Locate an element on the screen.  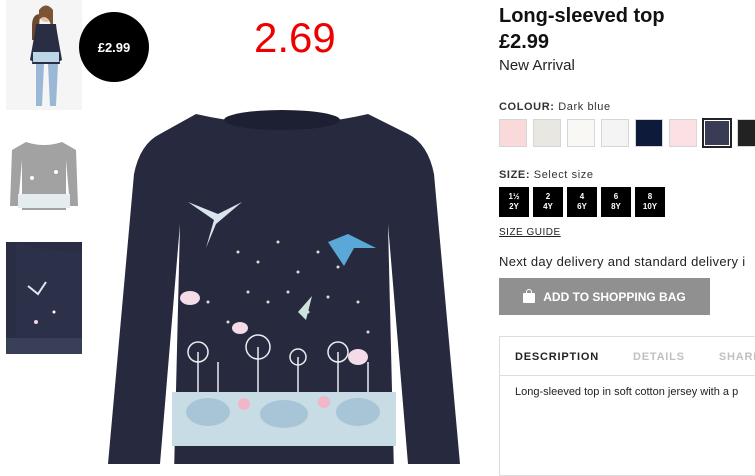
add-to-bag-label: ADD TO SHOPPING BAG is located at coordinates (614, 296).